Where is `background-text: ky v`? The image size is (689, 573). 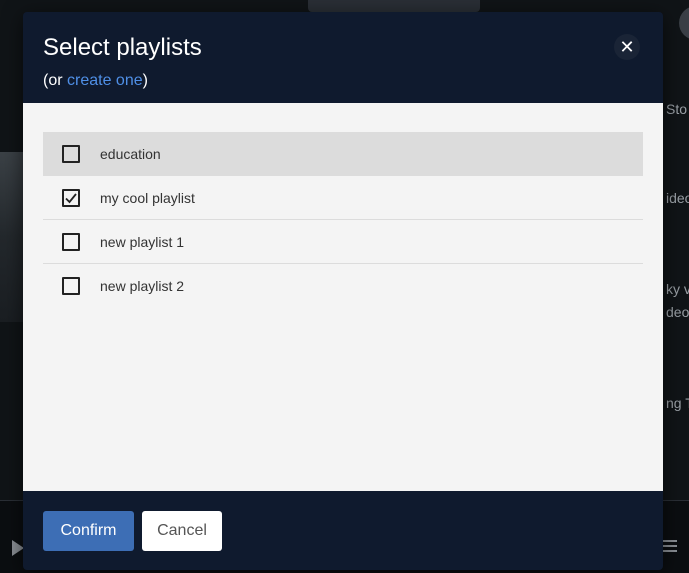
background-text: ky v is located at coordinates (677, 289).